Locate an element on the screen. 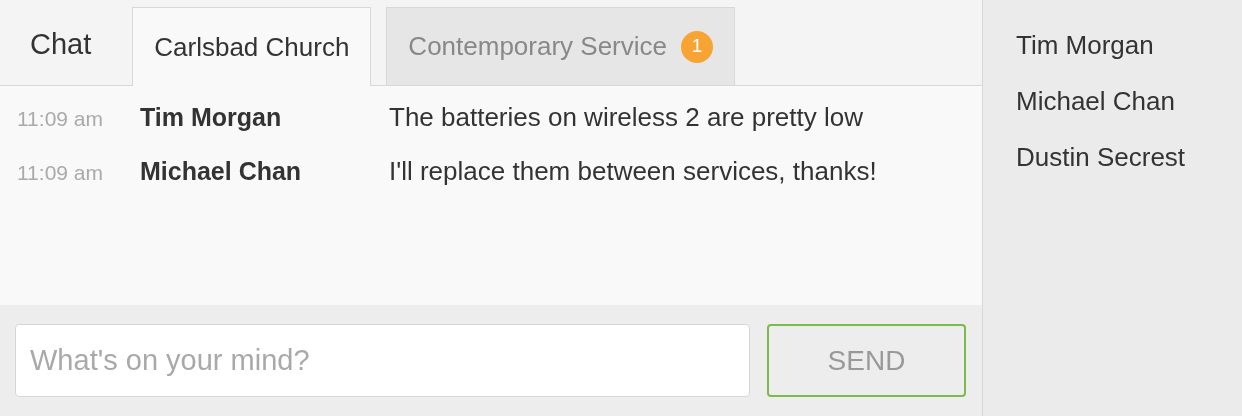 The image size is (1242, 416). message-author: Tim Morgan is located at coordinates (211, 117).